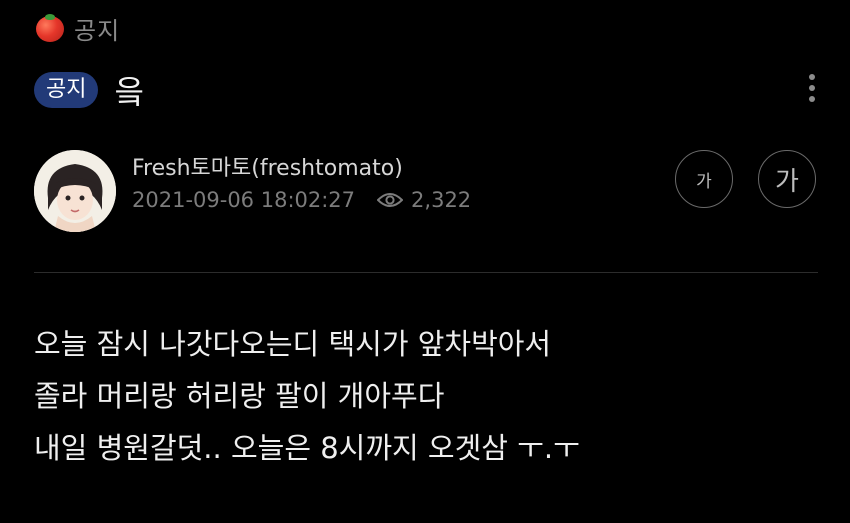  What do you see at coordinates (307, 448) in the screenshot?
I see `body-line: 내일 병원갈덧.. 오늘은 8시까지 오겟삼 ㅜ.ㅜ` at bounding box center [307, 448].